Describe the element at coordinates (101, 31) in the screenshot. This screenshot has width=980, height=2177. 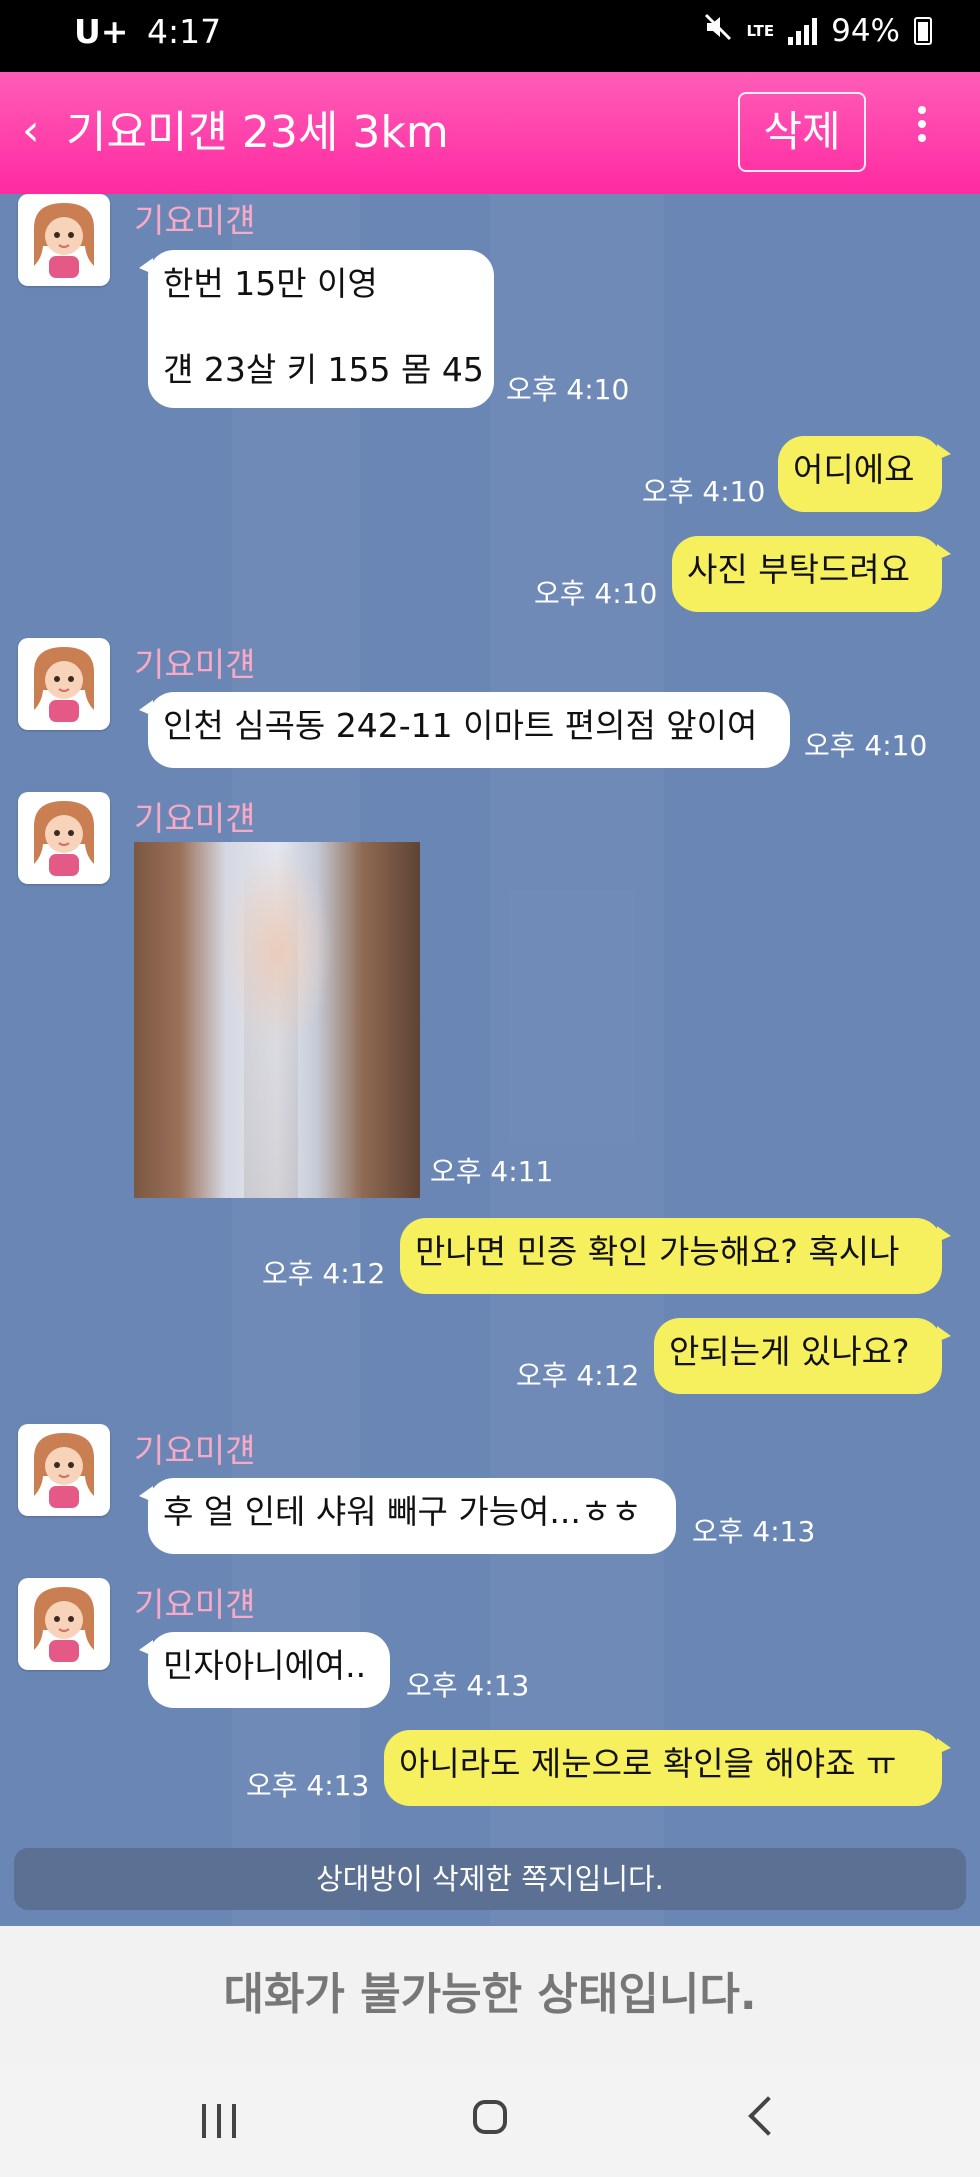
I see `carrier-label: U+` at that location.